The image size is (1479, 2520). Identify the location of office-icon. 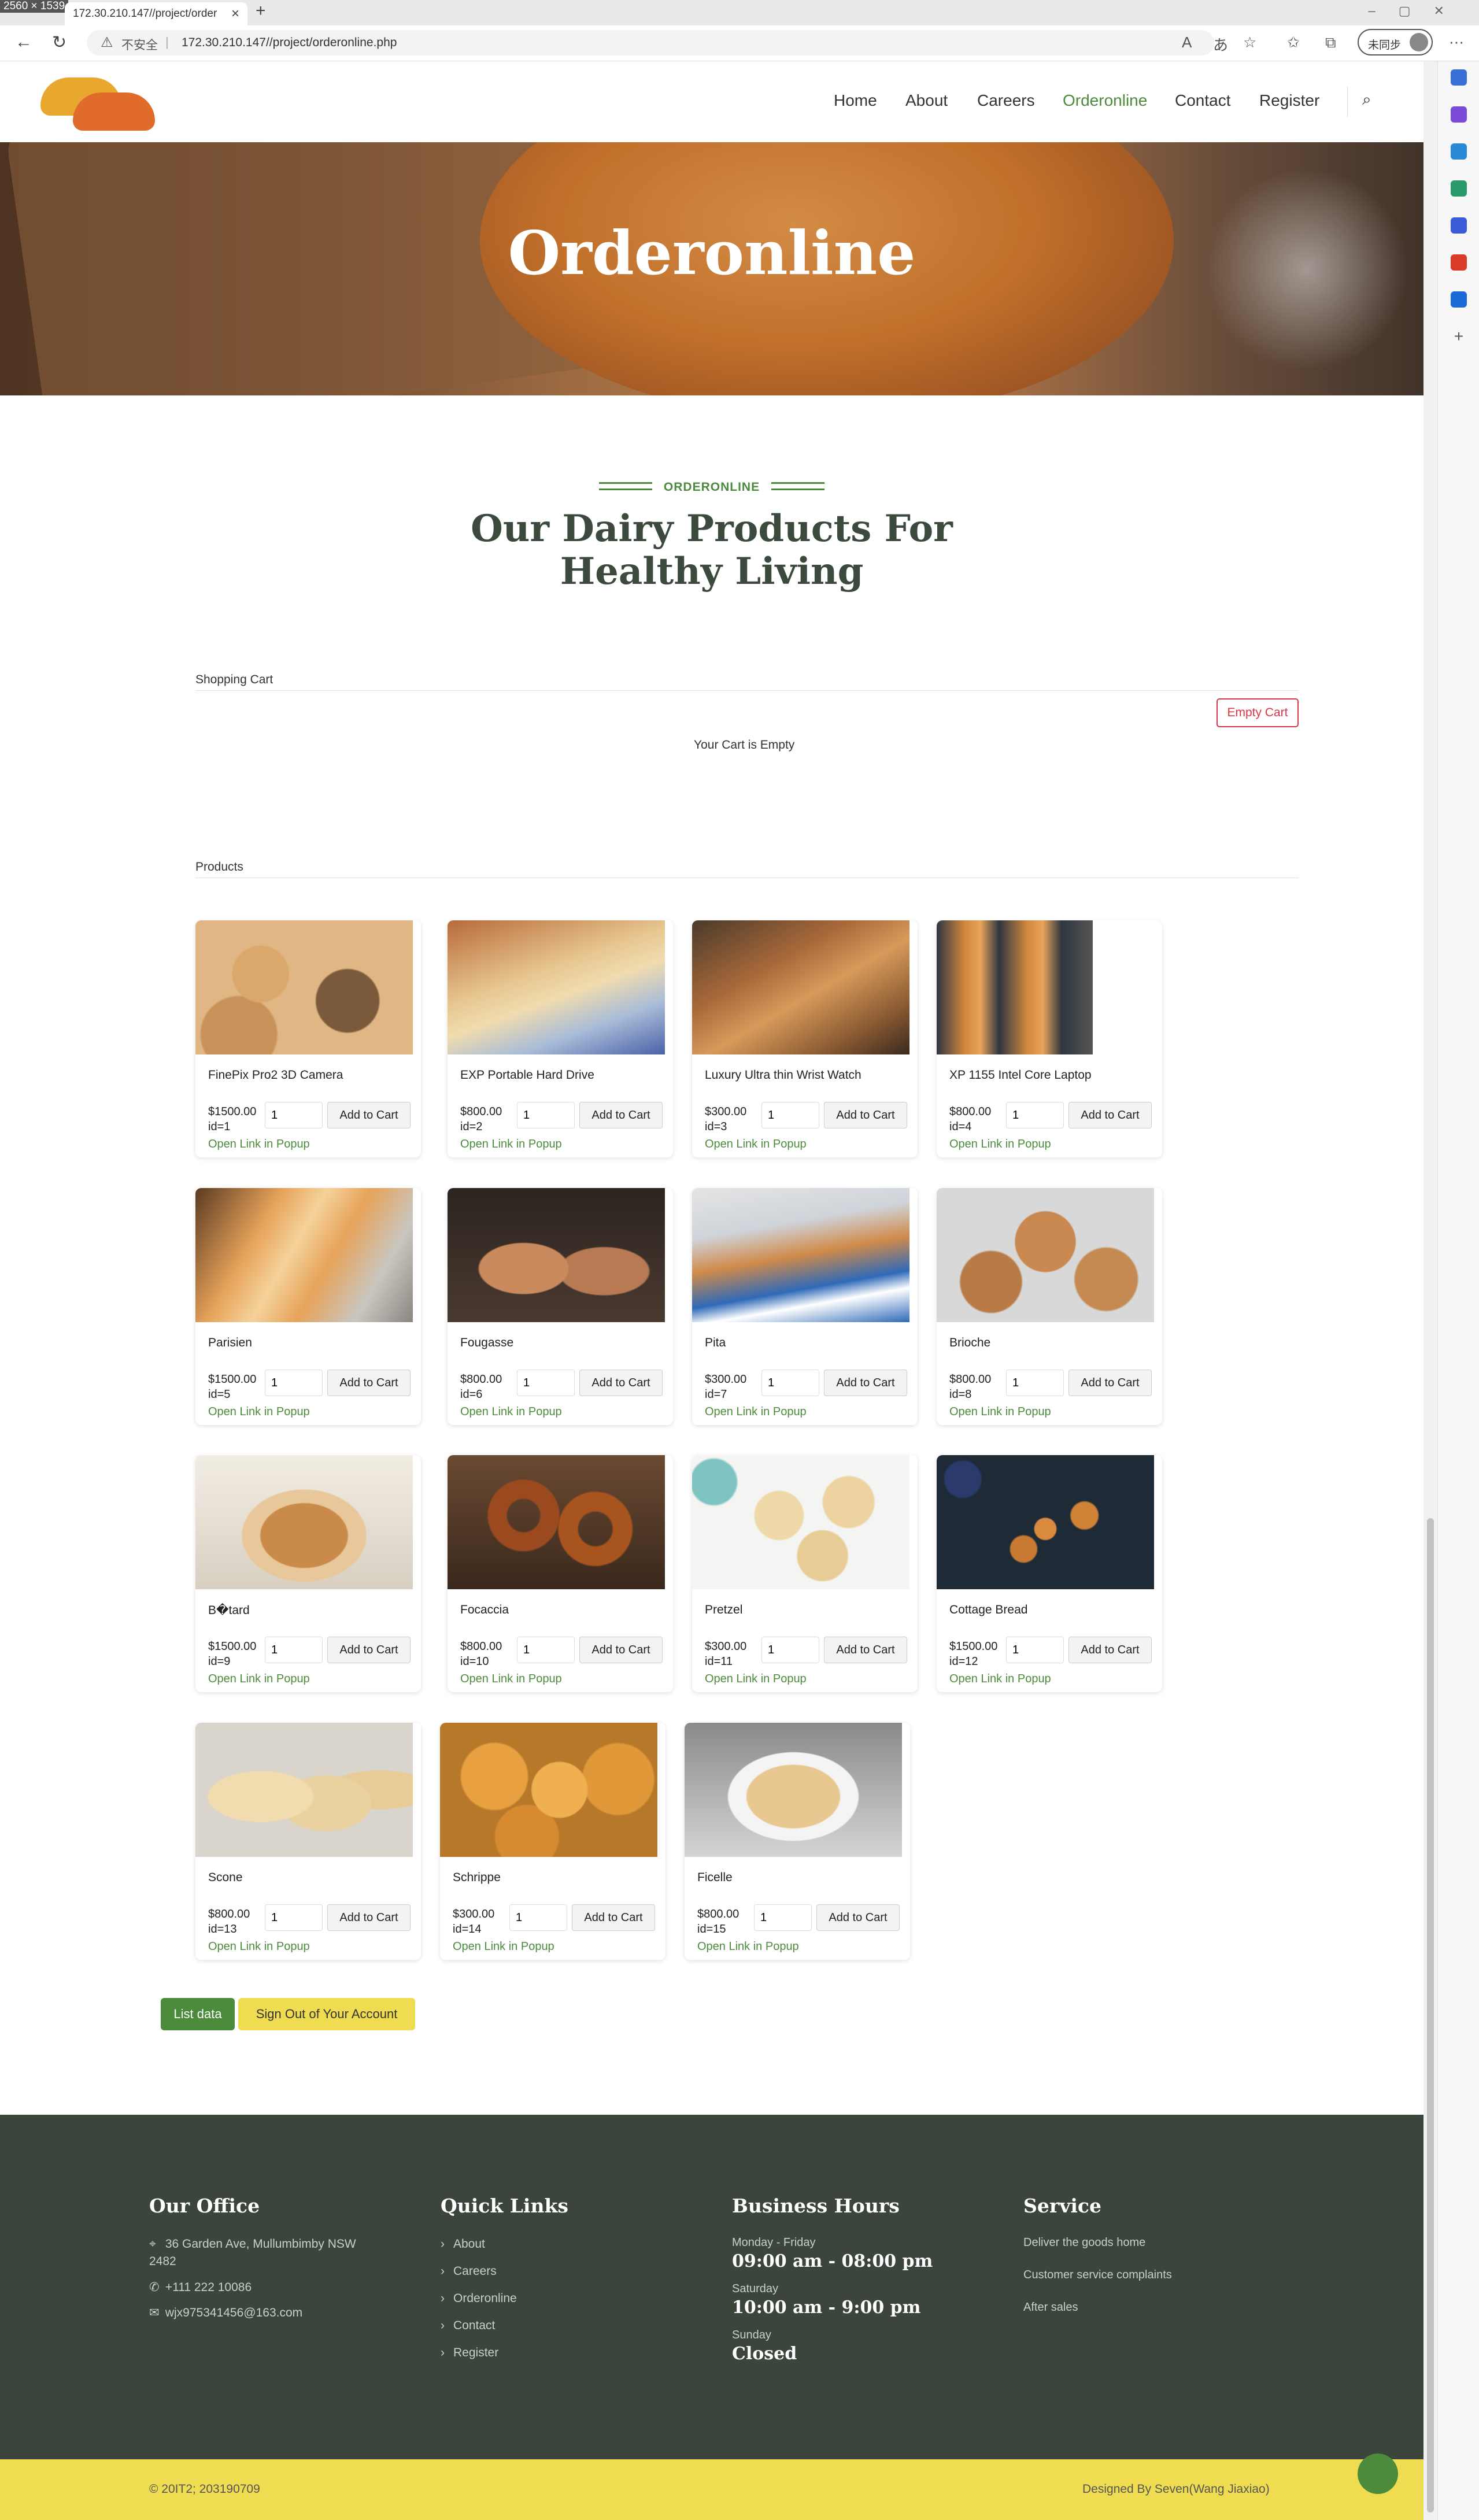
(1459, 262).